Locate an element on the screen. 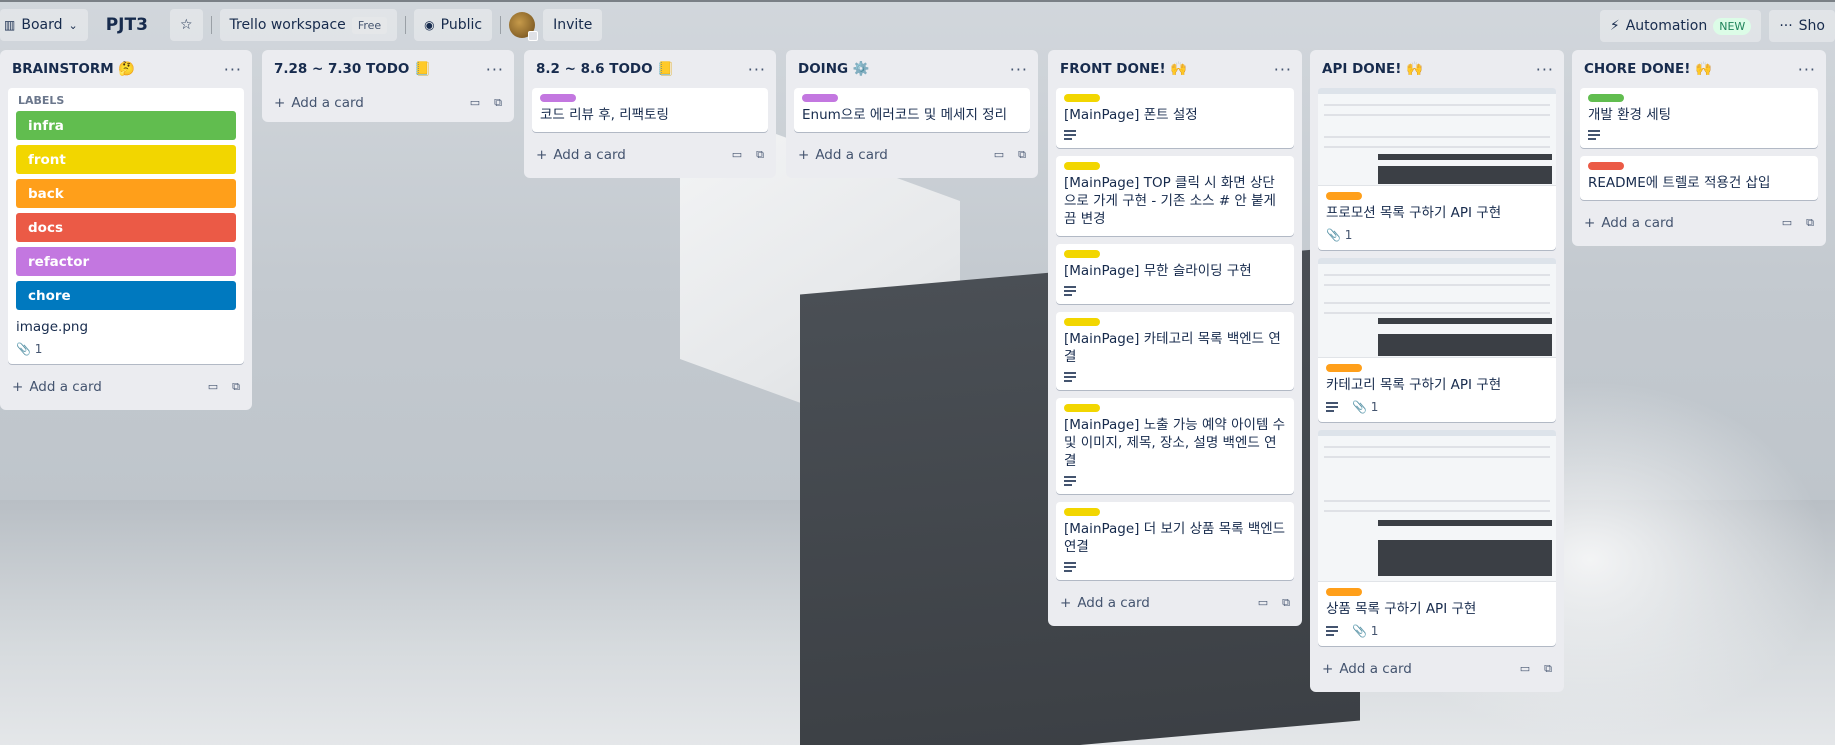 The image size is (1835, 745). list-title: CHORE DONE! 🙌 is located at coordinates (1648, 69).